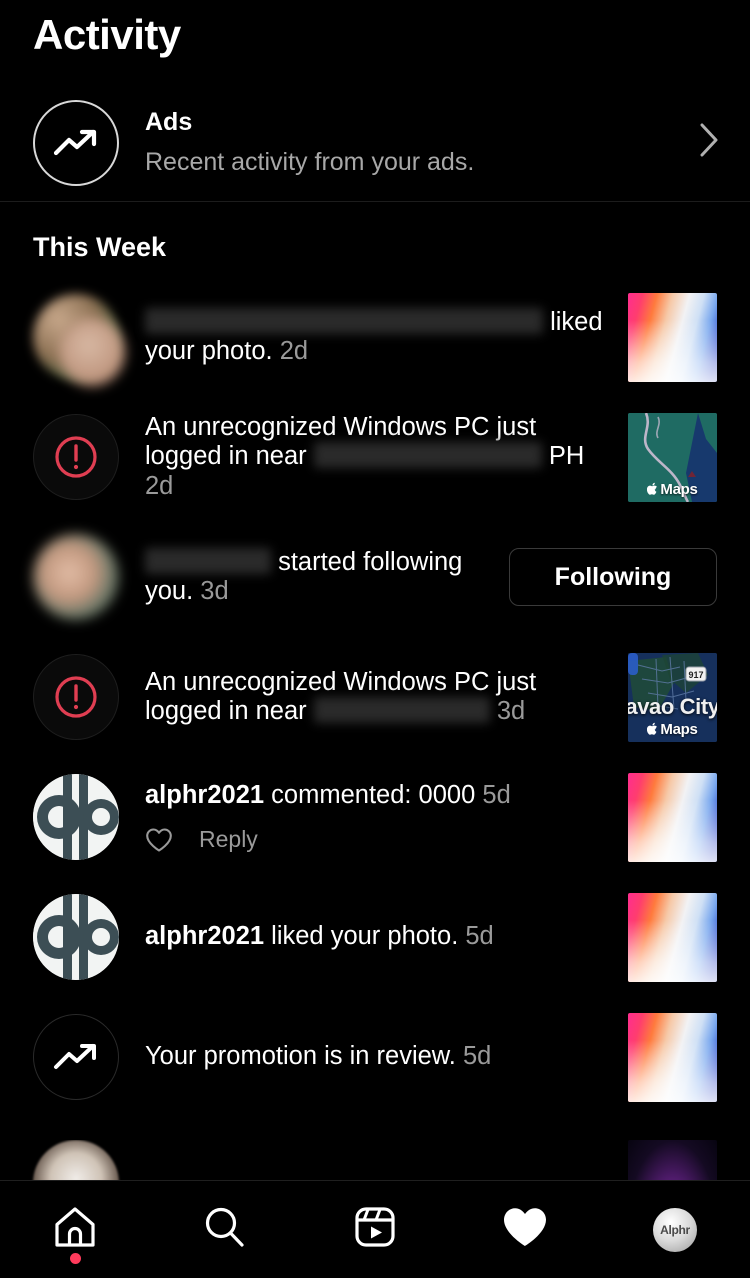 The image size is (750, 1278). I want to click on notification-text: liked your photo. 2d, so click(378, 336).